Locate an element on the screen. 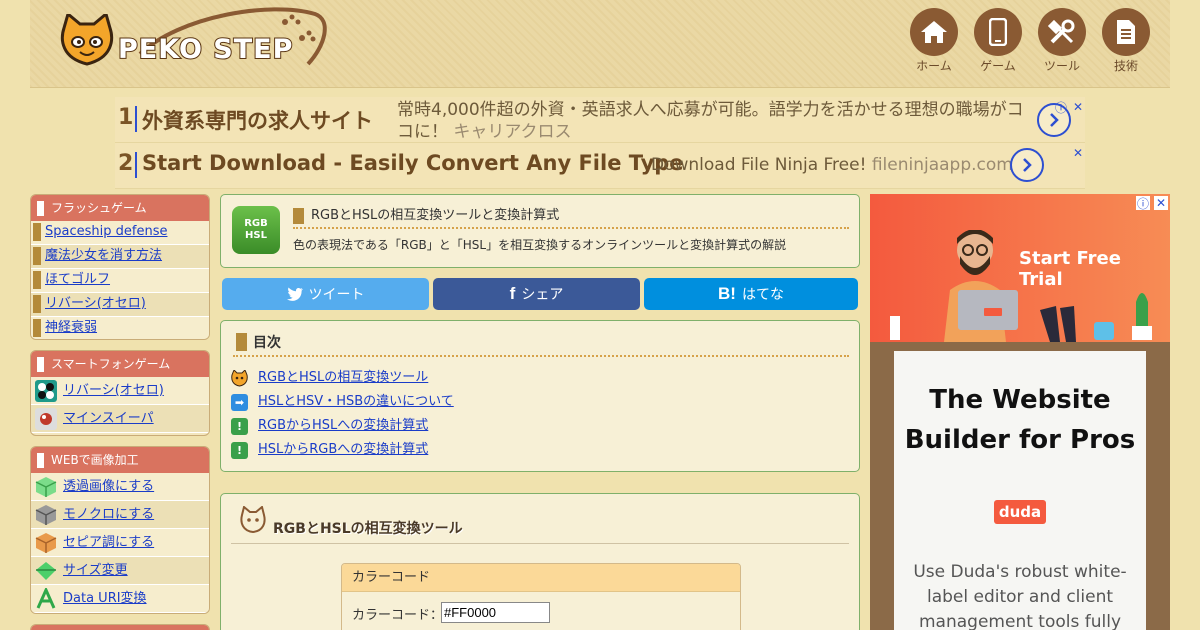  ad-divider is located at coordinates (136, 165).